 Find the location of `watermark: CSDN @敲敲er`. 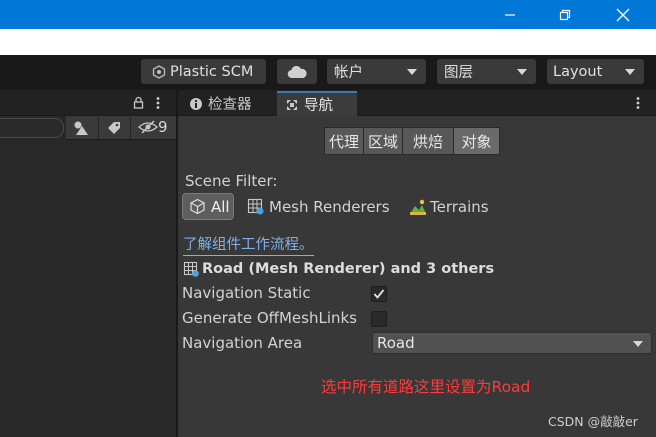

watermark: CSDN @敲敲er is located at coordinates (593, 421).